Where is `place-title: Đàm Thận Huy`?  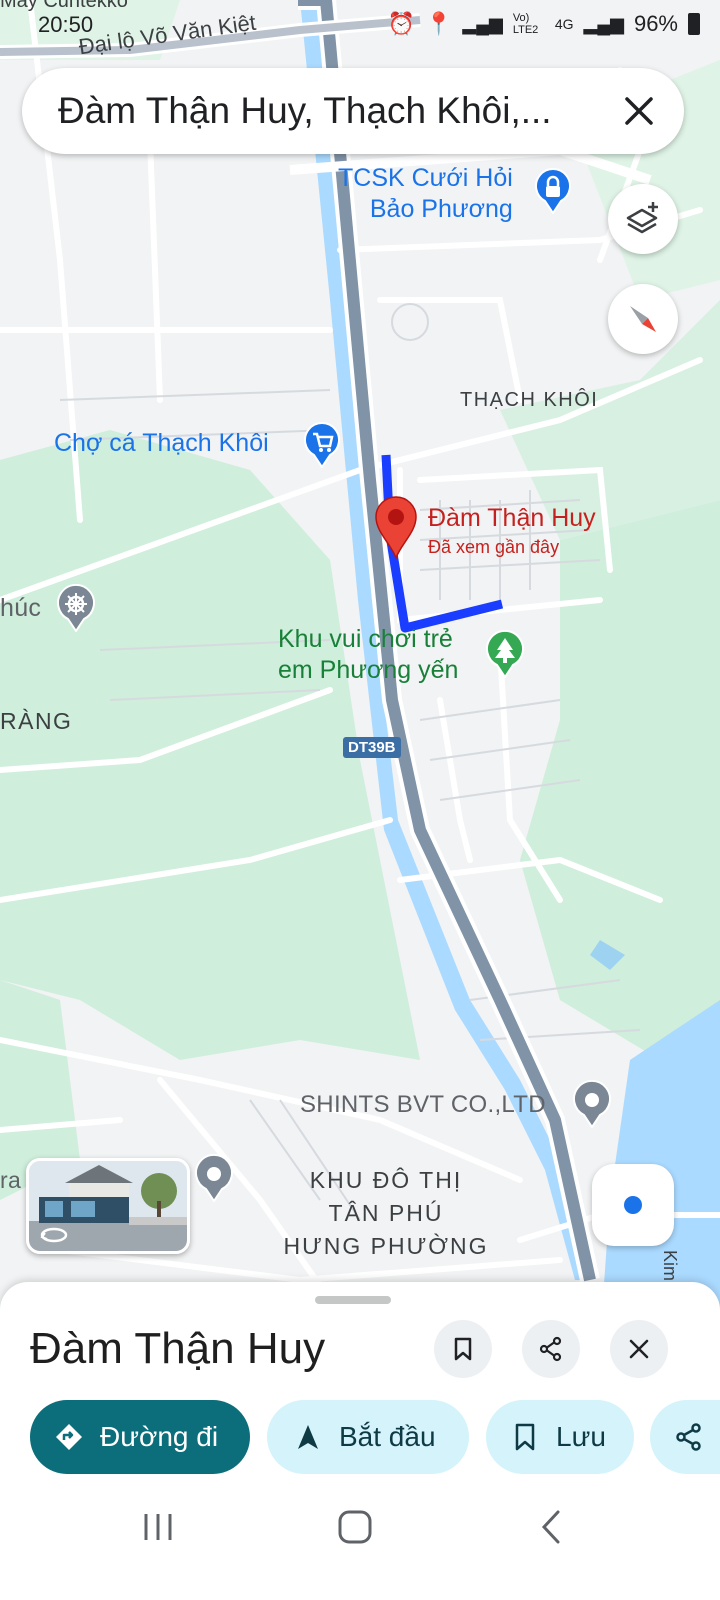
place-title: Đàm Thận Huy is located at coordinates (178, 1348).